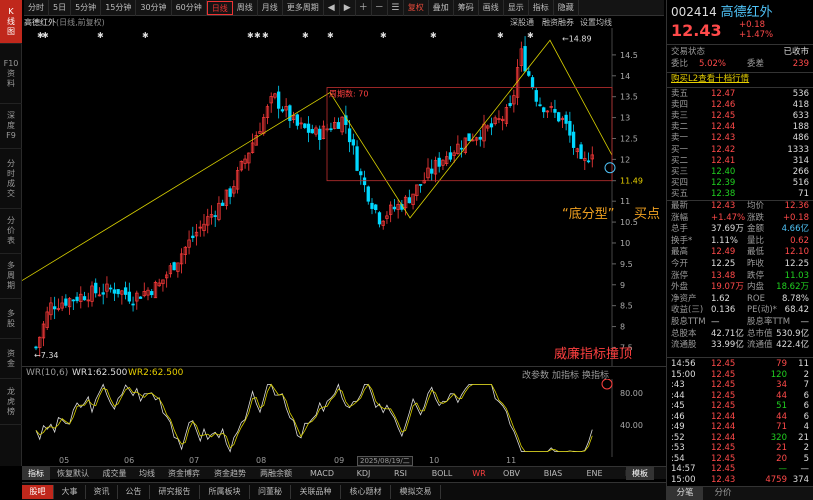 Image resolution: width=813 pixels, height=500 pixels. I want to click on tab-fenbi: 分笔, so click(685, 493).